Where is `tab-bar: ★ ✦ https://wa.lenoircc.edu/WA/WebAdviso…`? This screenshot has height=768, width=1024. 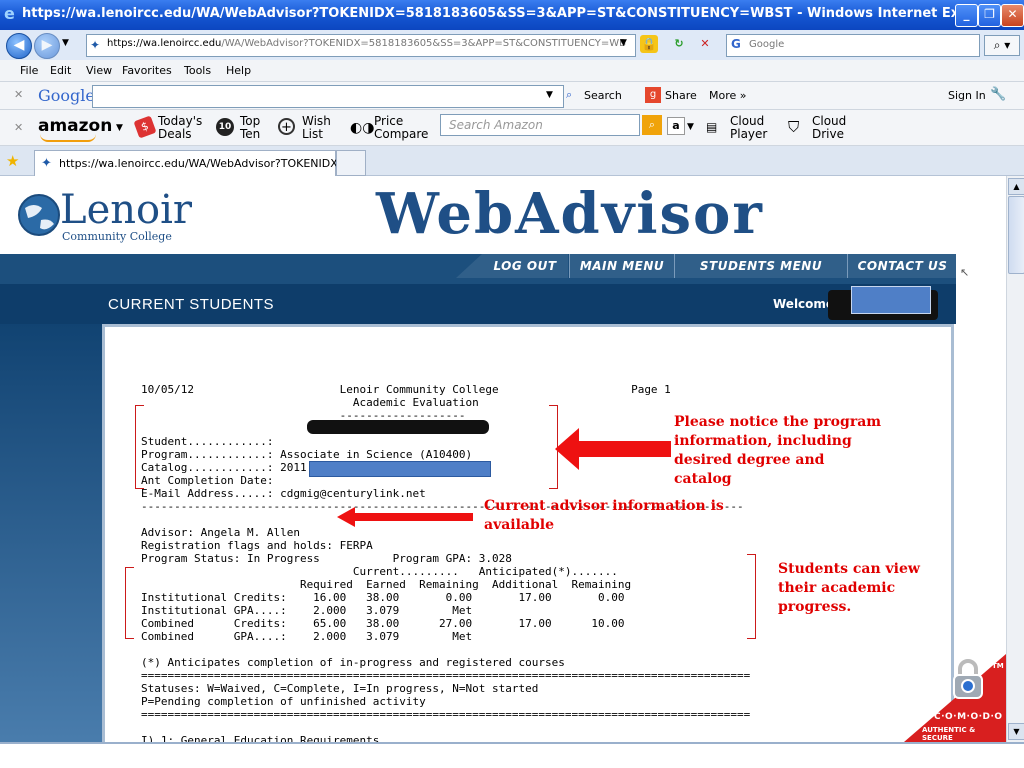
tab-bar: ★ ✦ https://wa.lenoircc.edu/WA/WebAdviso… is located at coordinates (512, 161).